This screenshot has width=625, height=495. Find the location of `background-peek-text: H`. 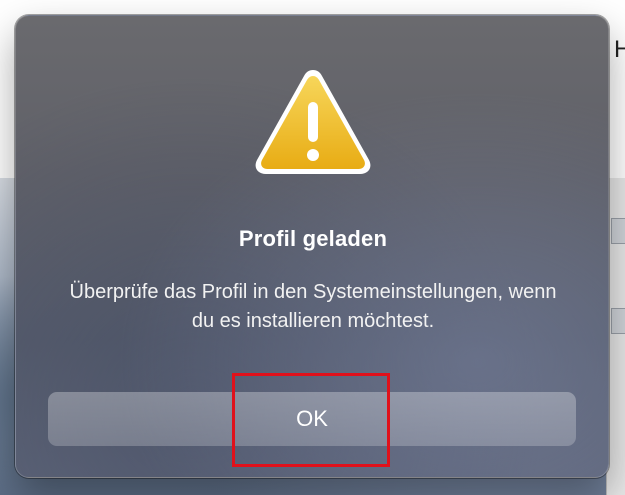

background-peek-text: H is located at coordinates (619, 49).